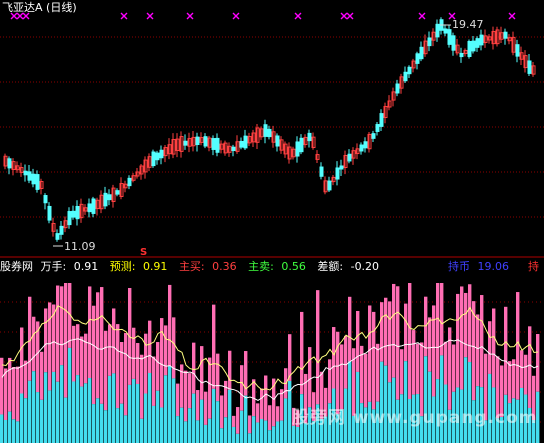 The width and height of the screenshot is (544, 443). I want to click on indicator-source: 股券网, so click(16, 266).